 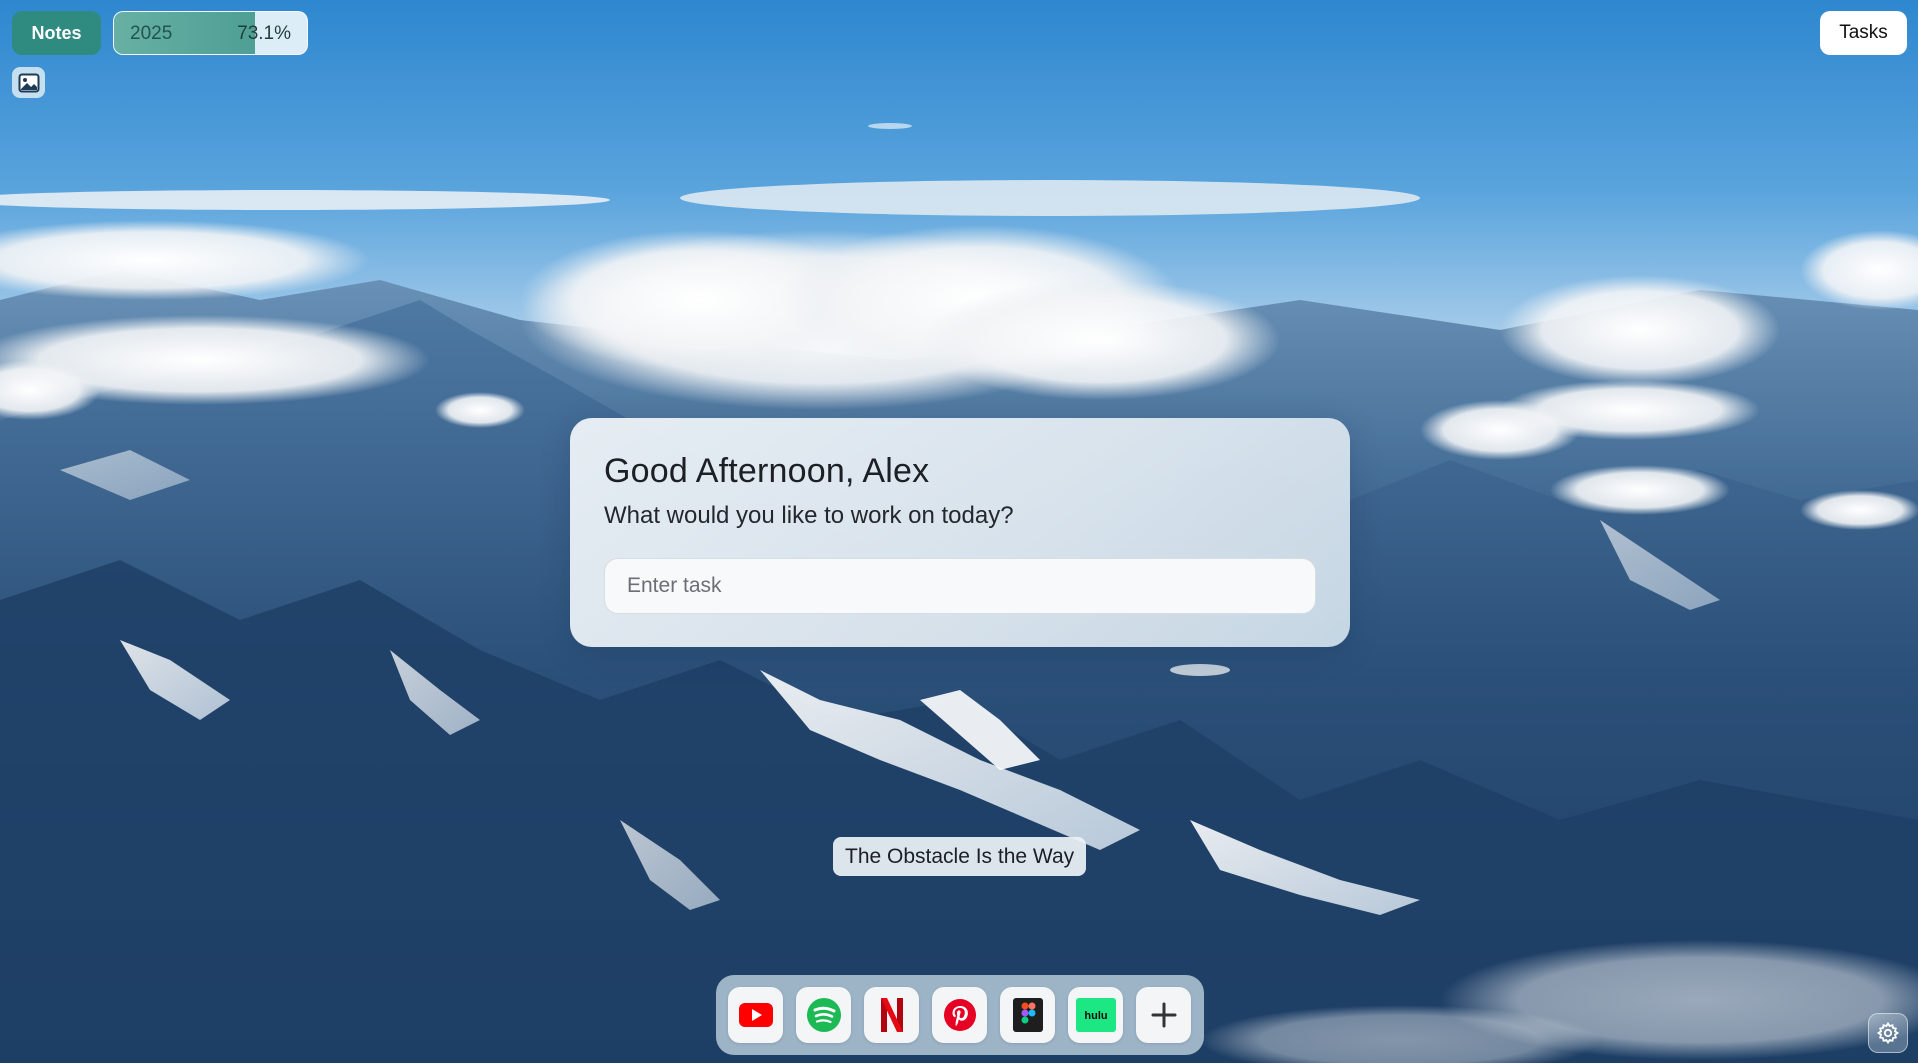 I want to click on task-input, so click(x=960, y=586).